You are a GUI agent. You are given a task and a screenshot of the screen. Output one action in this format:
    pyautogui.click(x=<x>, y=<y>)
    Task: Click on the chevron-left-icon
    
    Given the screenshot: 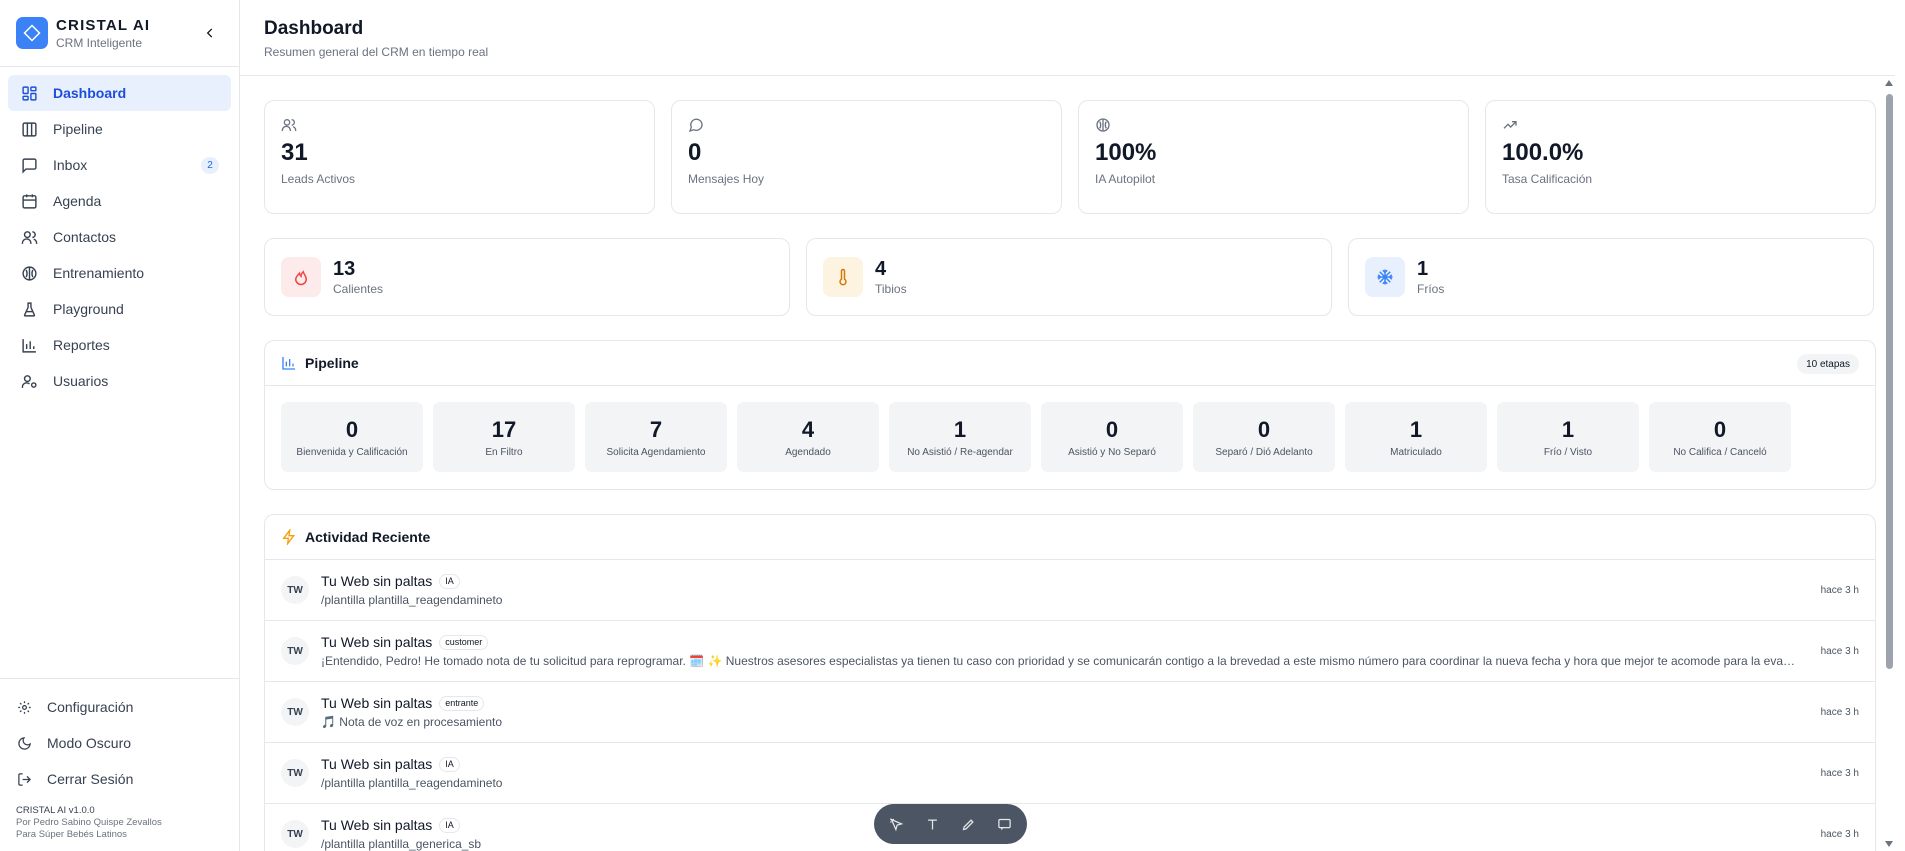 What is the action you would take?
    pyautogui.click(x=209, y=33)
    